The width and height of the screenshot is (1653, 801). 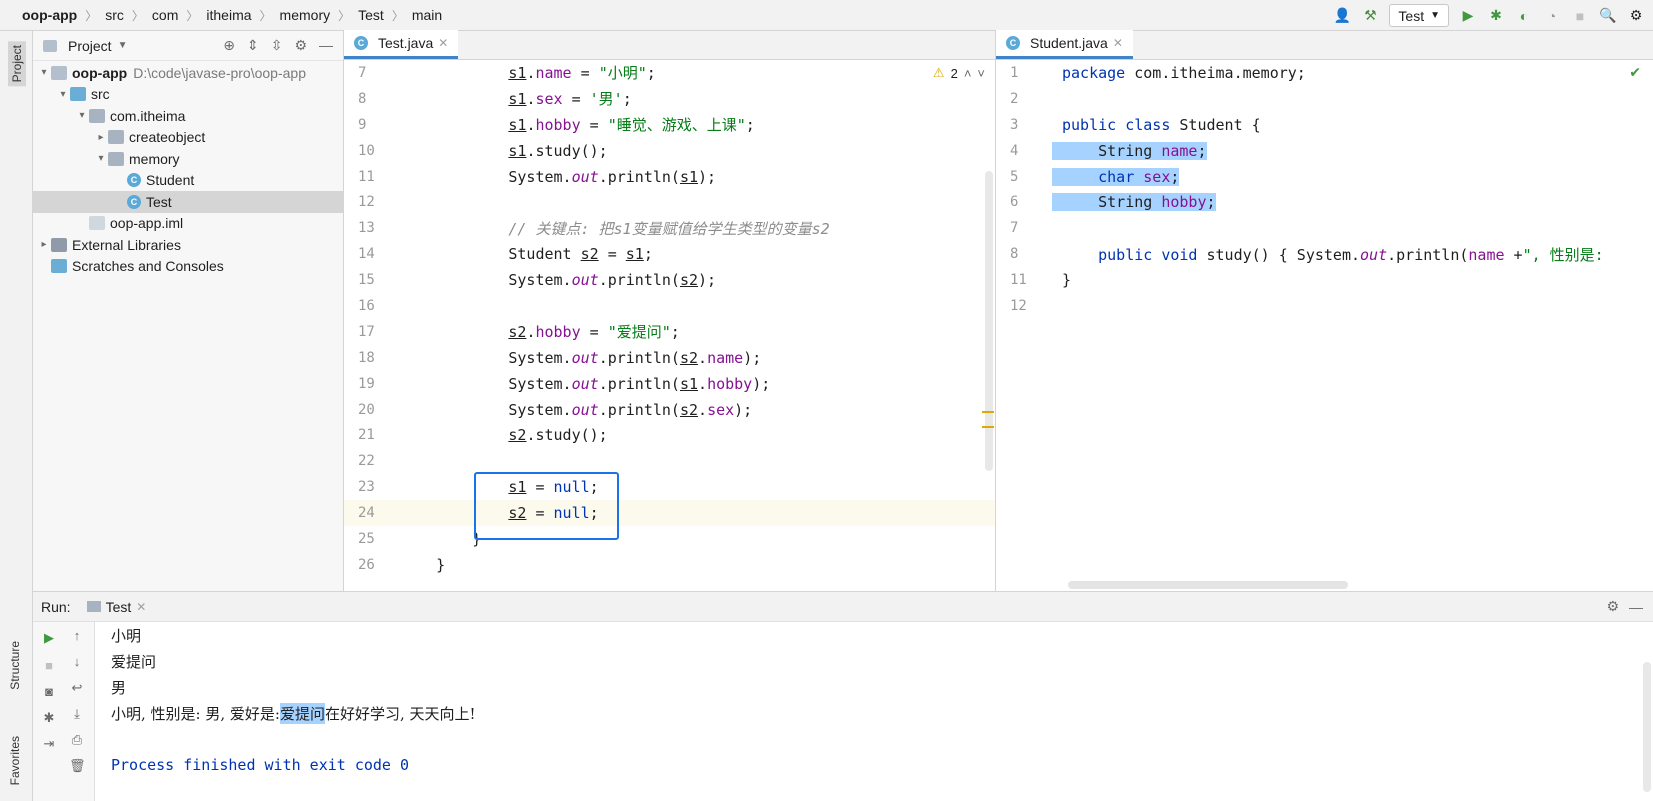 I want to click on tab-student-java: C Student.java ✕, so click(x=1064, y=44).